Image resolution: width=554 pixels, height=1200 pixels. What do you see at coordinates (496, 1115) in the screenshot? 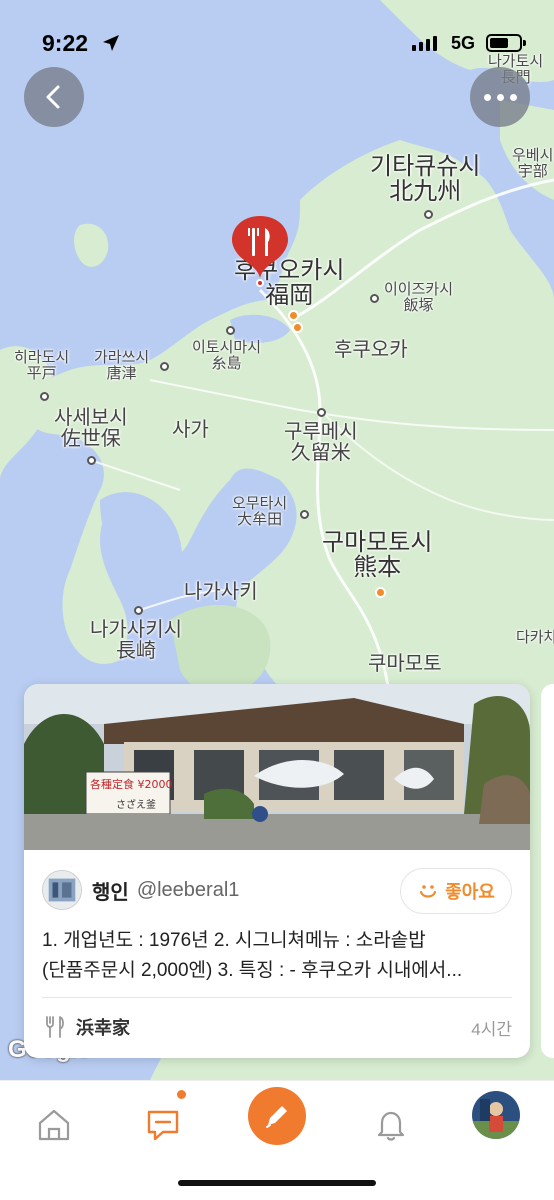
I see `profile-avatar` at bounding box center [496, 1115].